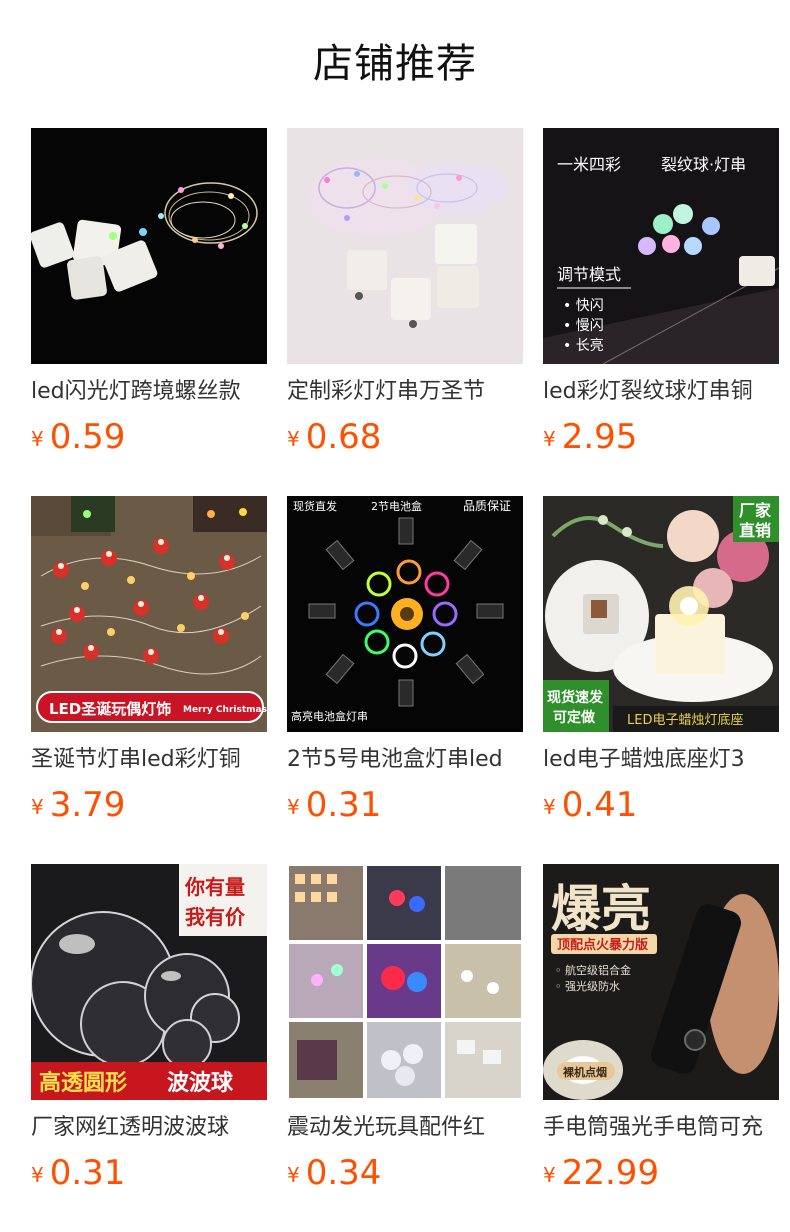  I want to click on product-card: led闪光灯跨境螺丝款 ¥0.59, so click(149, 293).